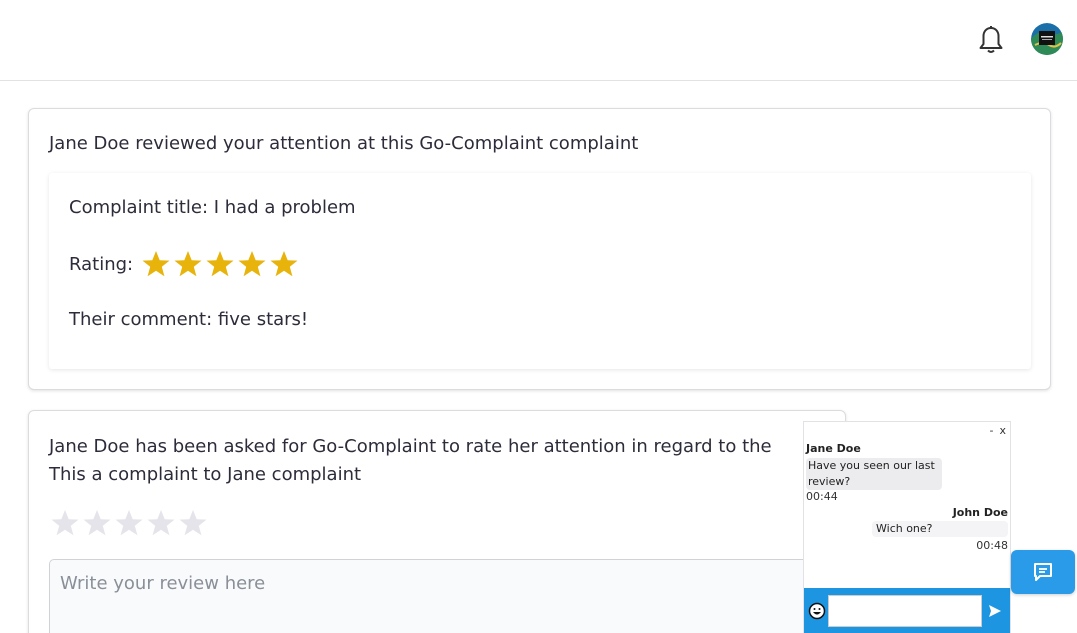  I want to click on review-textarea, so click(439, 596).